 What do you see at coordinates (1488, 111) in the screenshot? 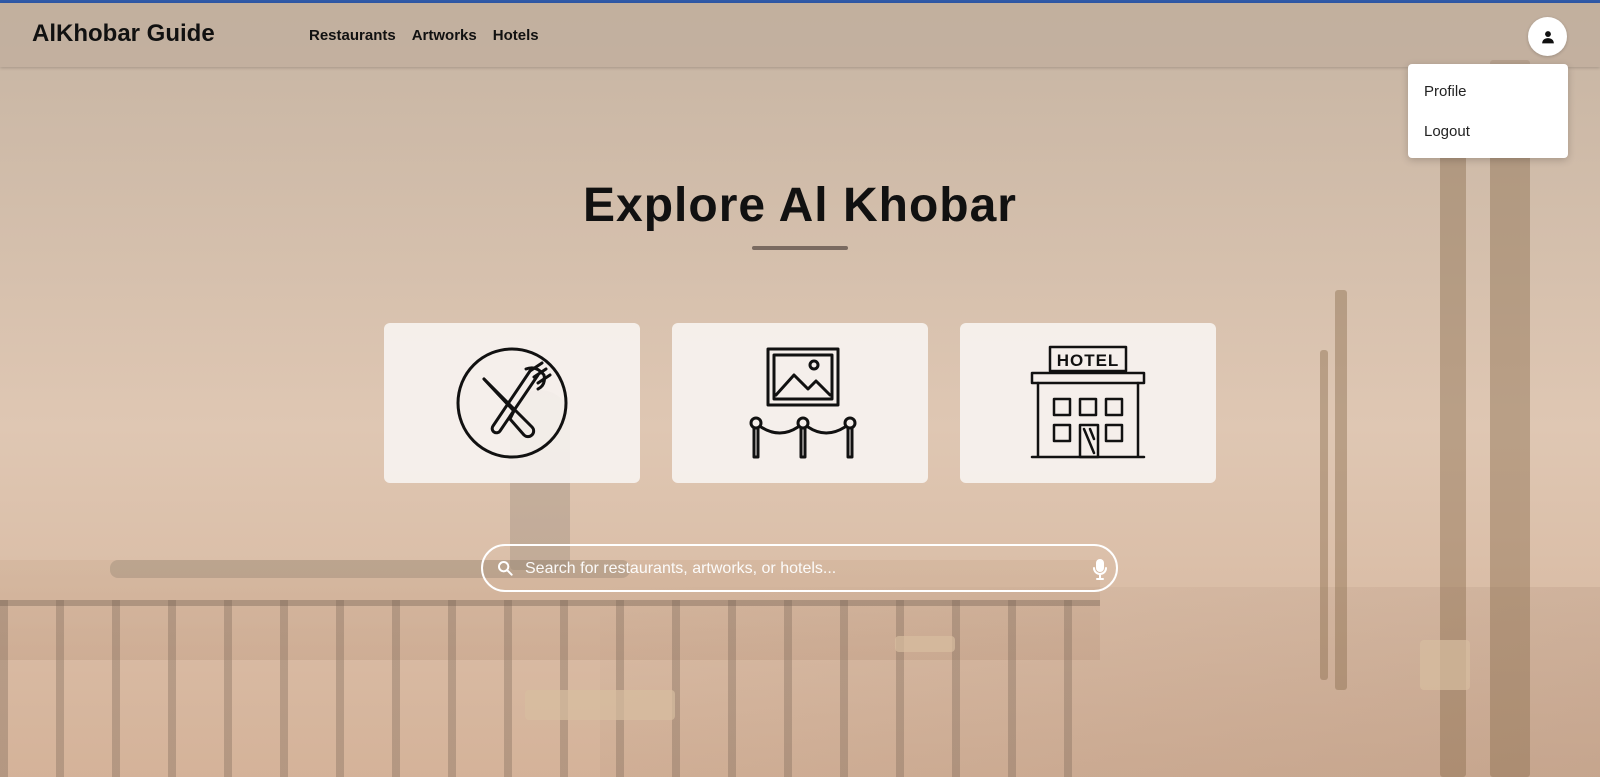
I see `account-dropdown-menu: Profile Logout` at bounding box center [1488, 111].